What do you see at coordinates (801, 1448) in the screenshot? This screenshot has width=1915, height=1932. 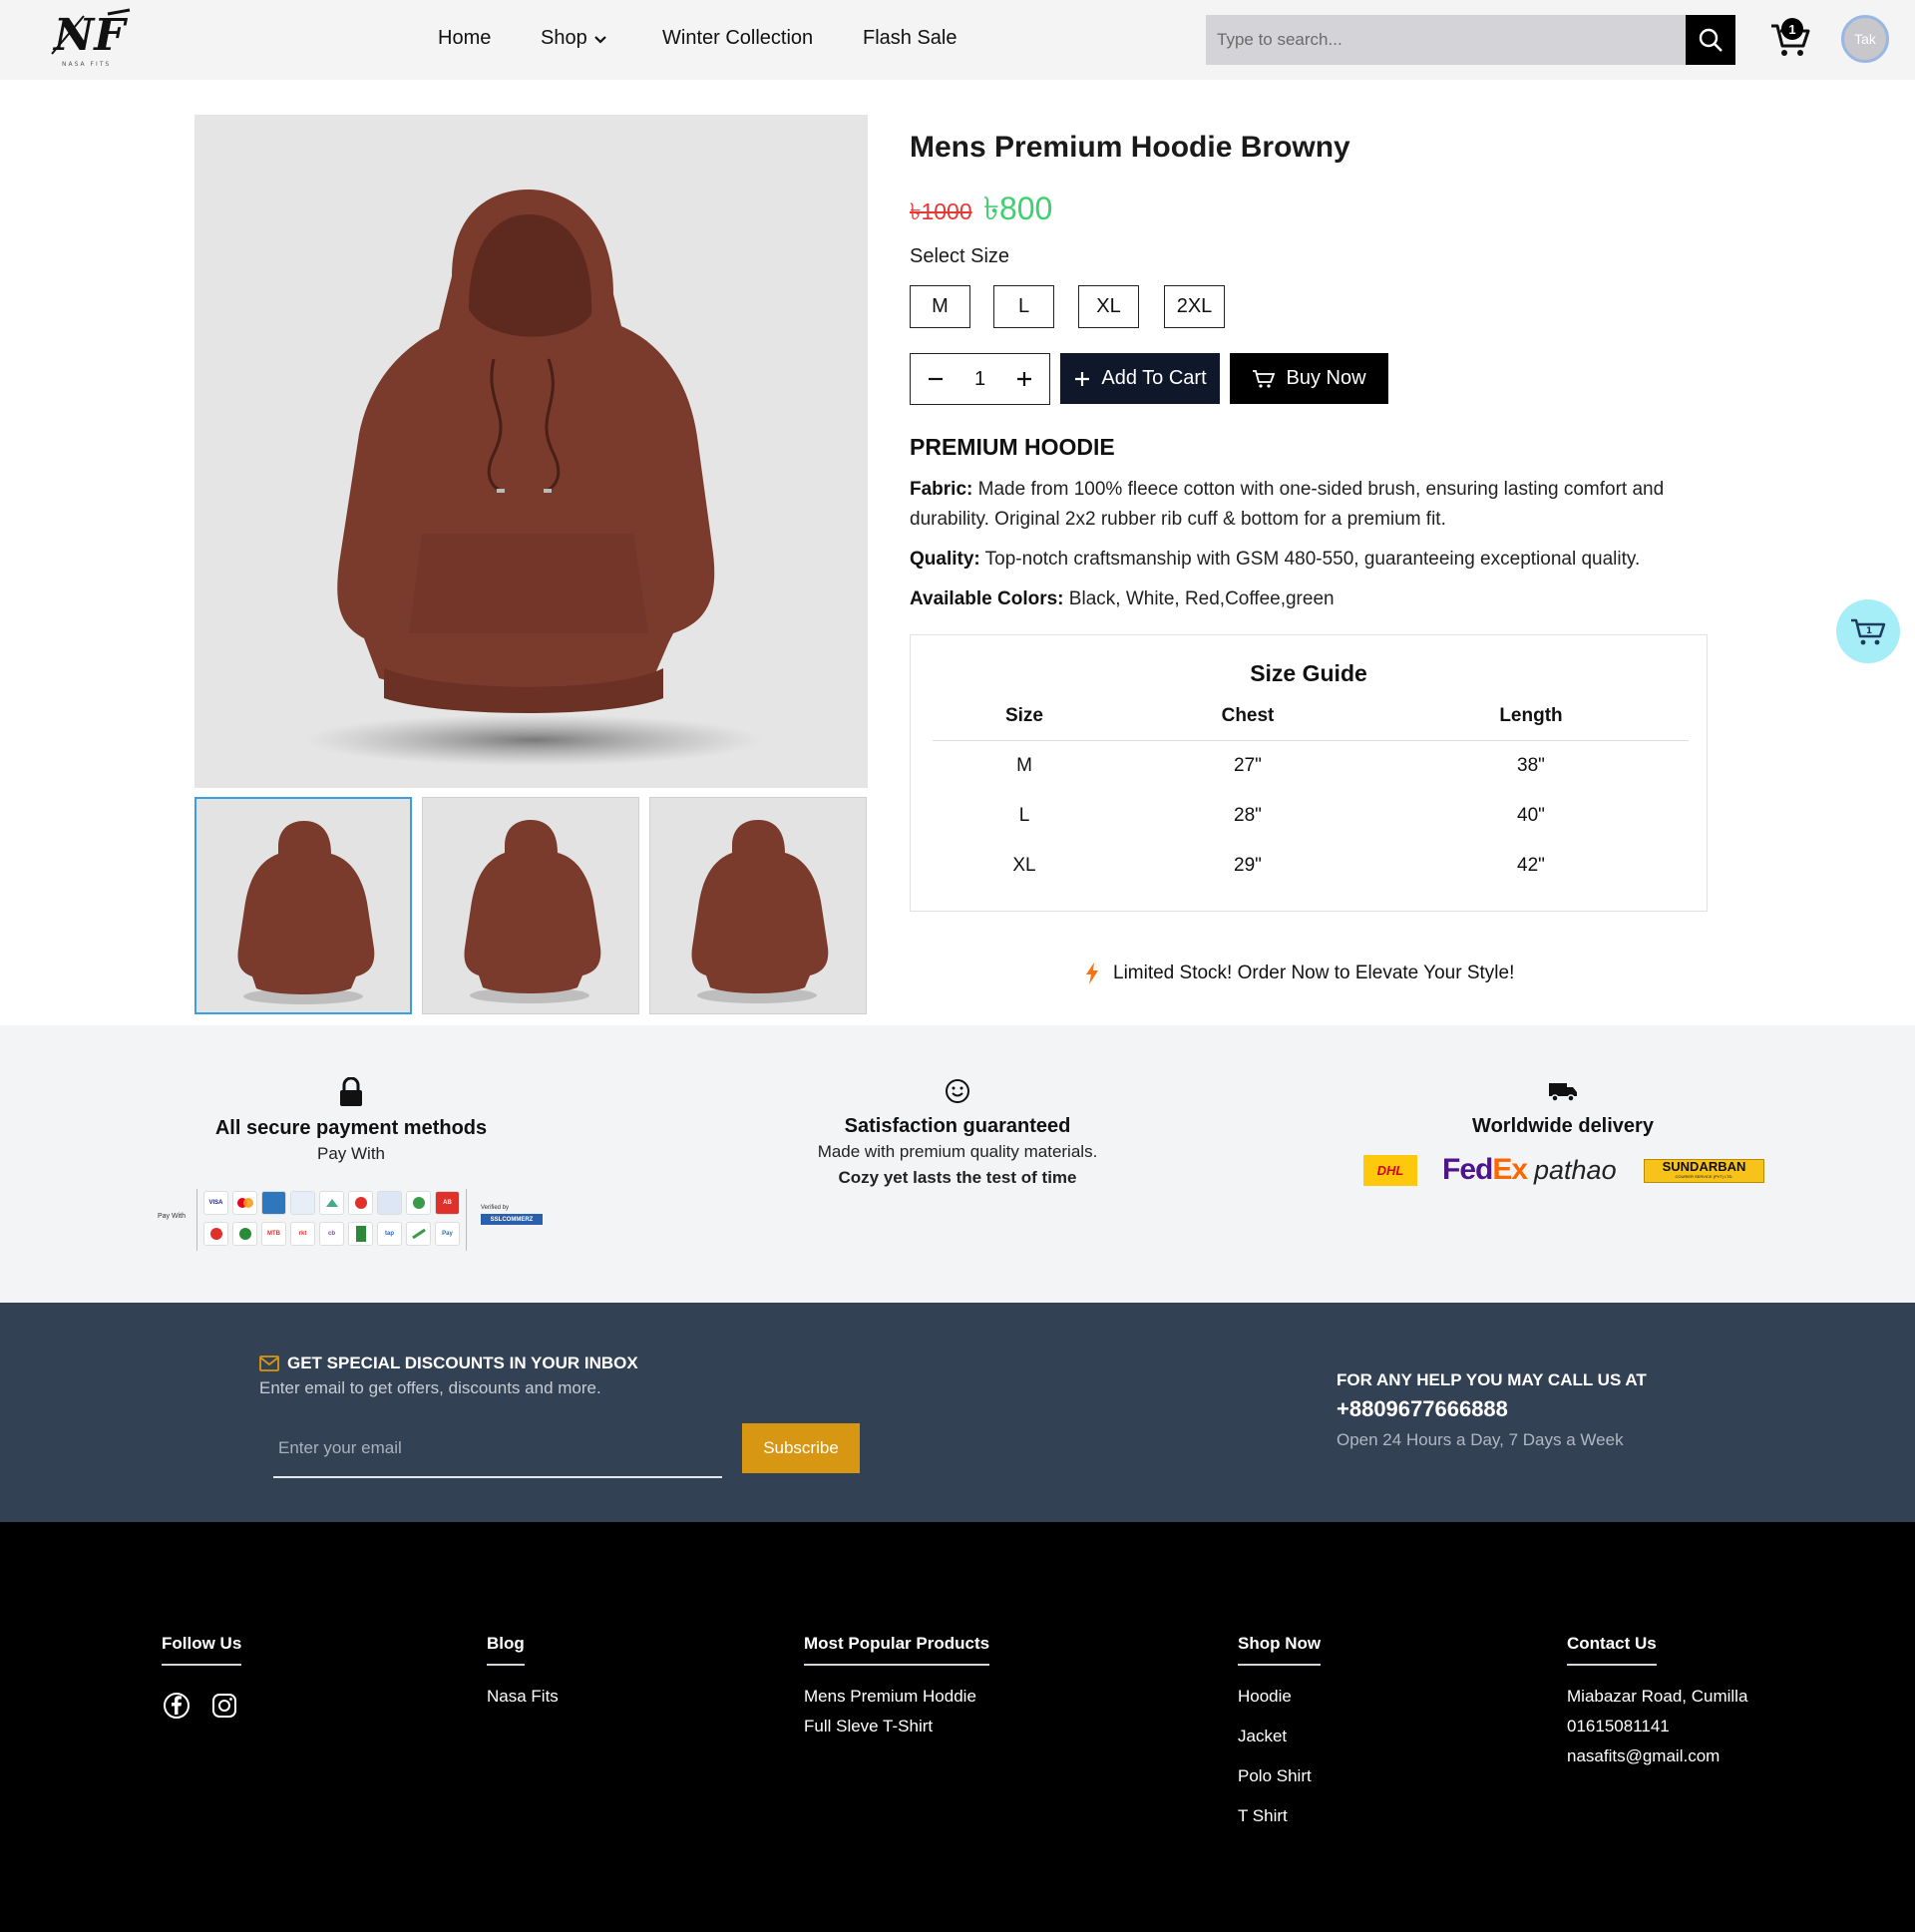 I see `subscribe-button: Subscribe` at bounding box center [801, 1448].